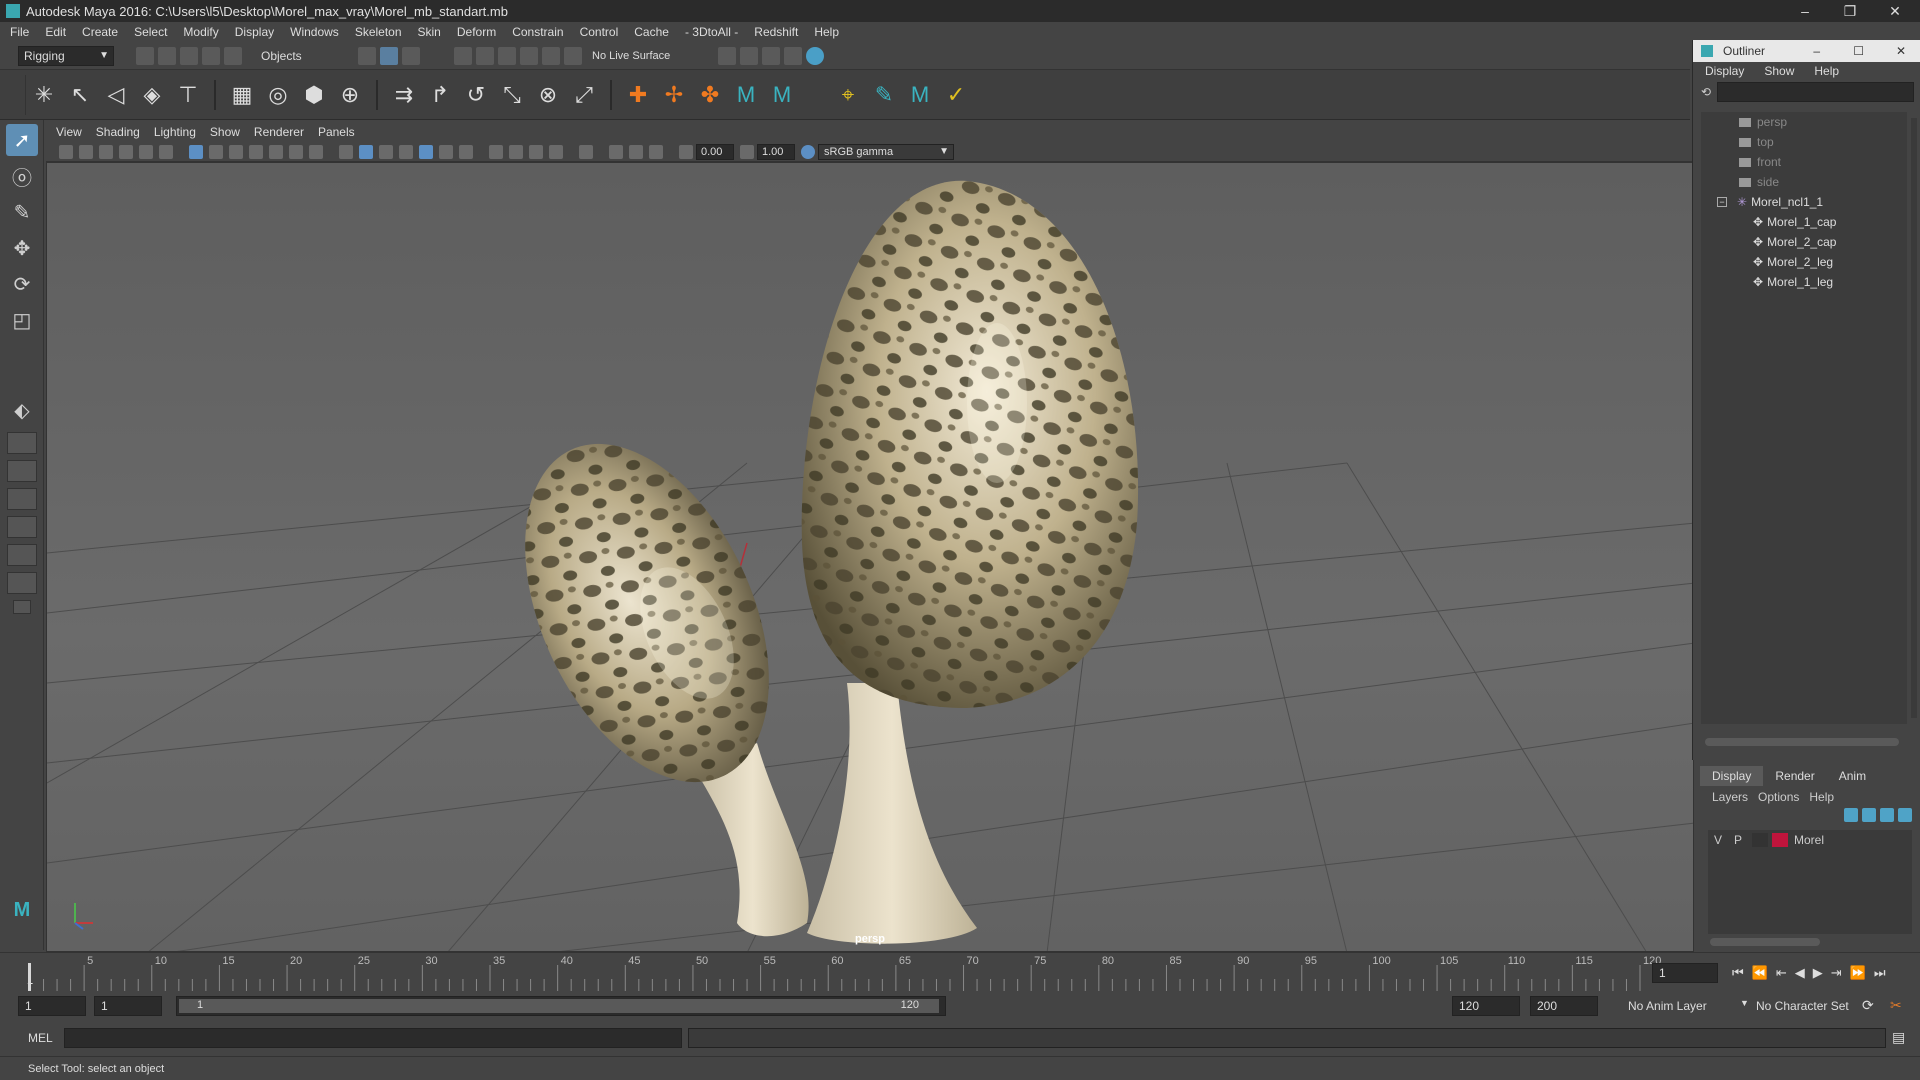  Describe the element at coordinates (727, 55) in the screenshot. I see `render-view-icon` at that location.